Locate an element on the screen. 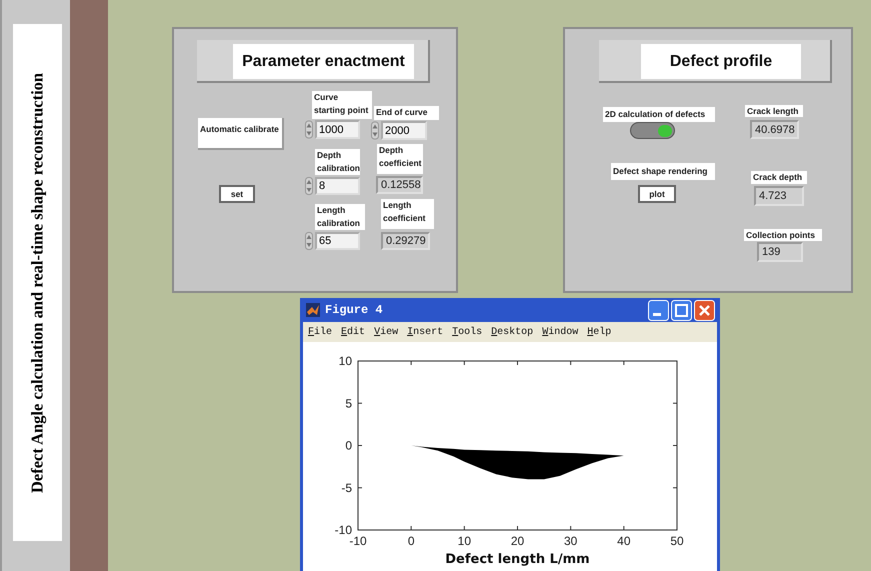  y-tick-label: 5 is located at coordinates (348, 403).